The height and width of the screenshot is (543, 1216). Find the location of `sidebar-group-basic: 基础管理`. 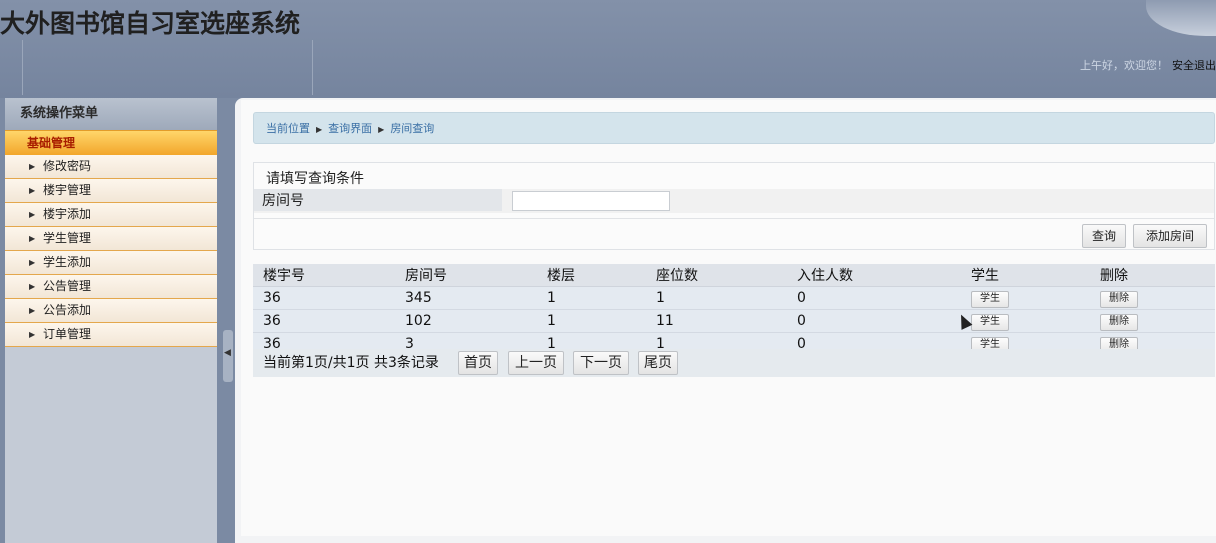

sidebar-group-basic: 基础管理 is located at coordinates (111, 142).